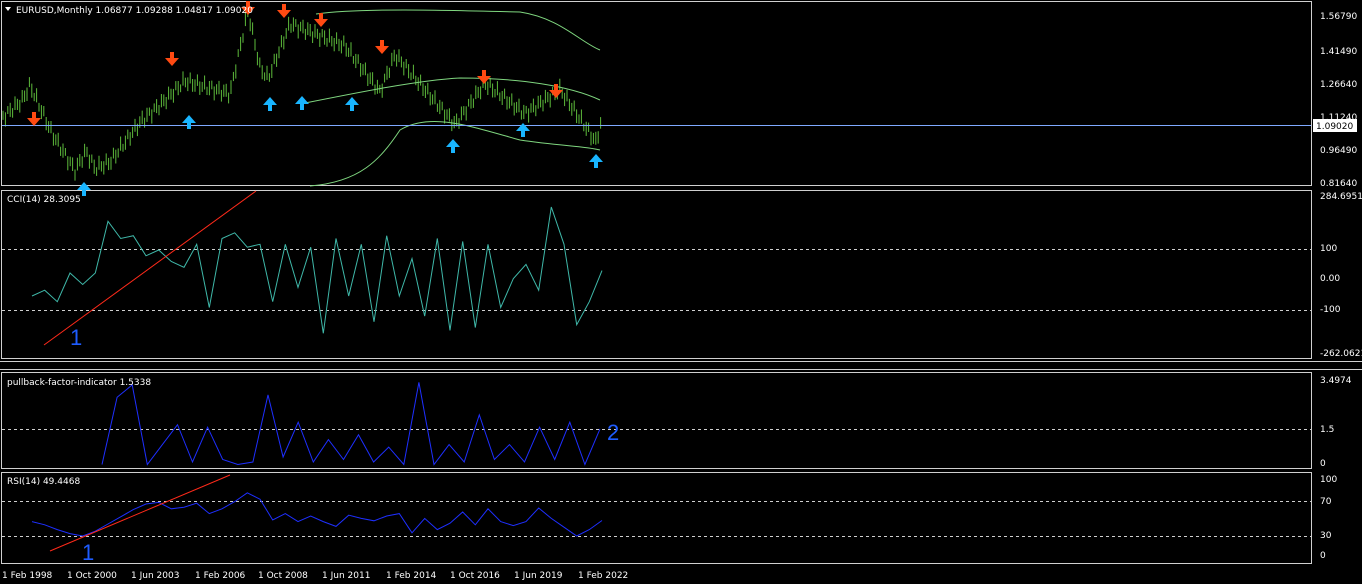 This screenshot has height=584, width=1362. Describe the element at coordinates (8, 9) in the screenshot. I see `collapse-icon` at that location.